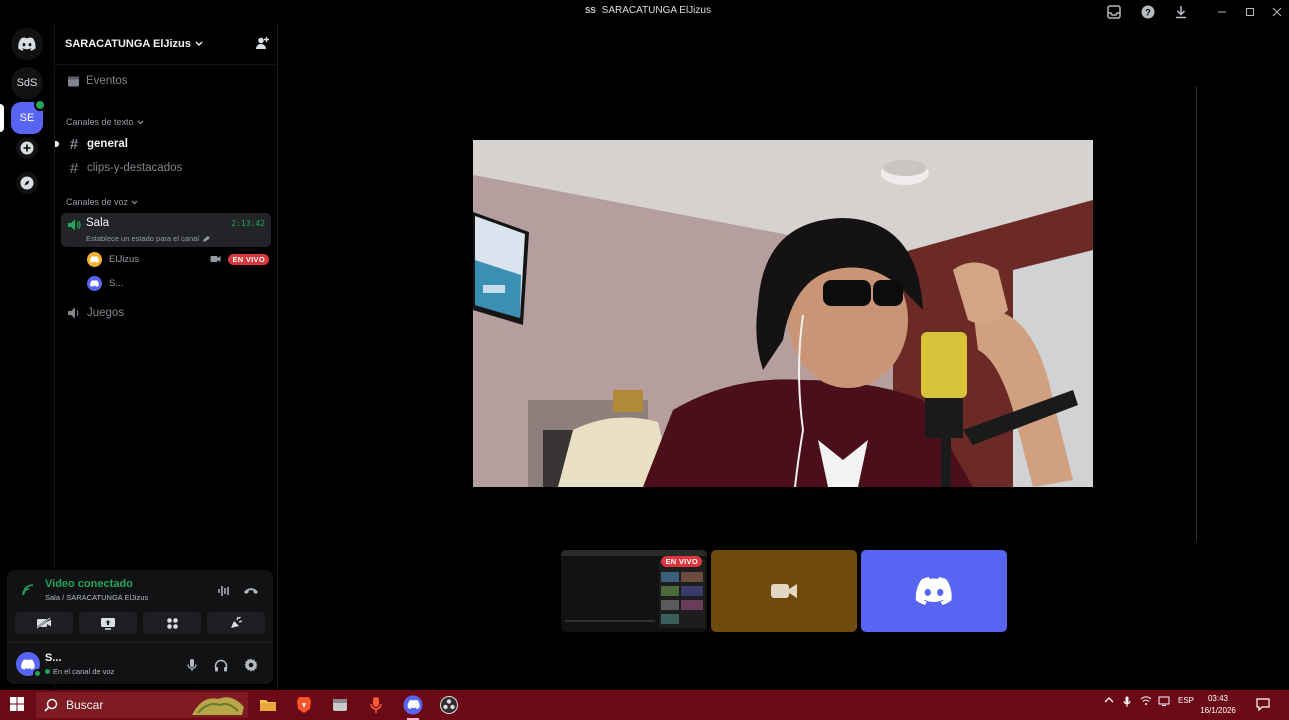  Describe the element at coordinates (251, 591) in the screenshot. I see `disconnect-icon` at that location.